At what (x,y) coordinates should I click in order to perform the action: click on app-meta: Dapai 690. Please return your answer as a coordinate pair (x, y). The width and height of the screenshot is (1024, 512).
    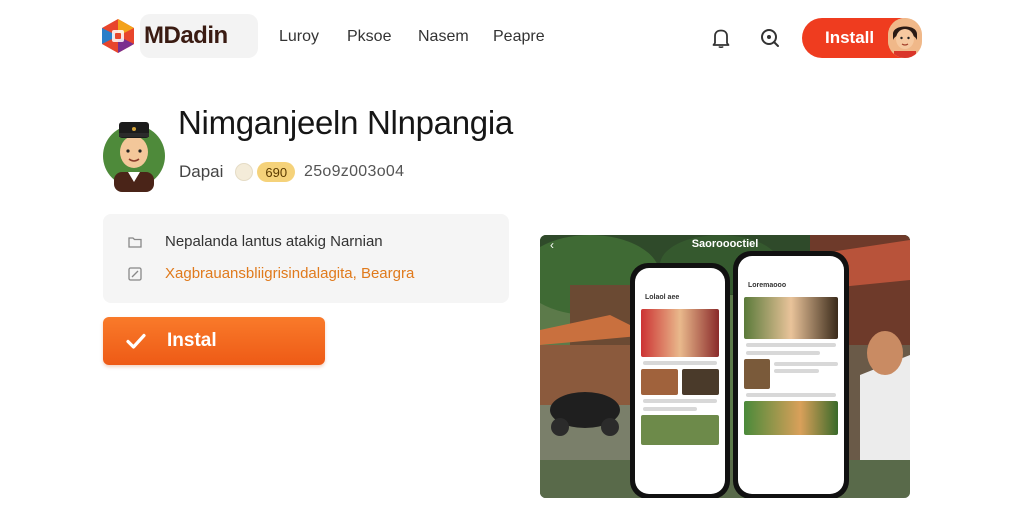
    Looking at the image, I should click on (237, 172).